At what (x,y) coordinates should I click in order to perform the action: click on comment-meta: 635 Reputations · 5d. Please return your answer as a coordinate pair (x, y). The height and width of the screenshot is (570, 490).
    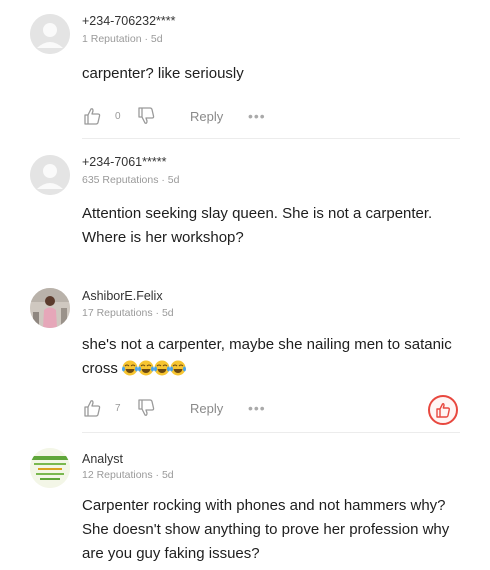
    Looking at the image, I should click on (131, 180).